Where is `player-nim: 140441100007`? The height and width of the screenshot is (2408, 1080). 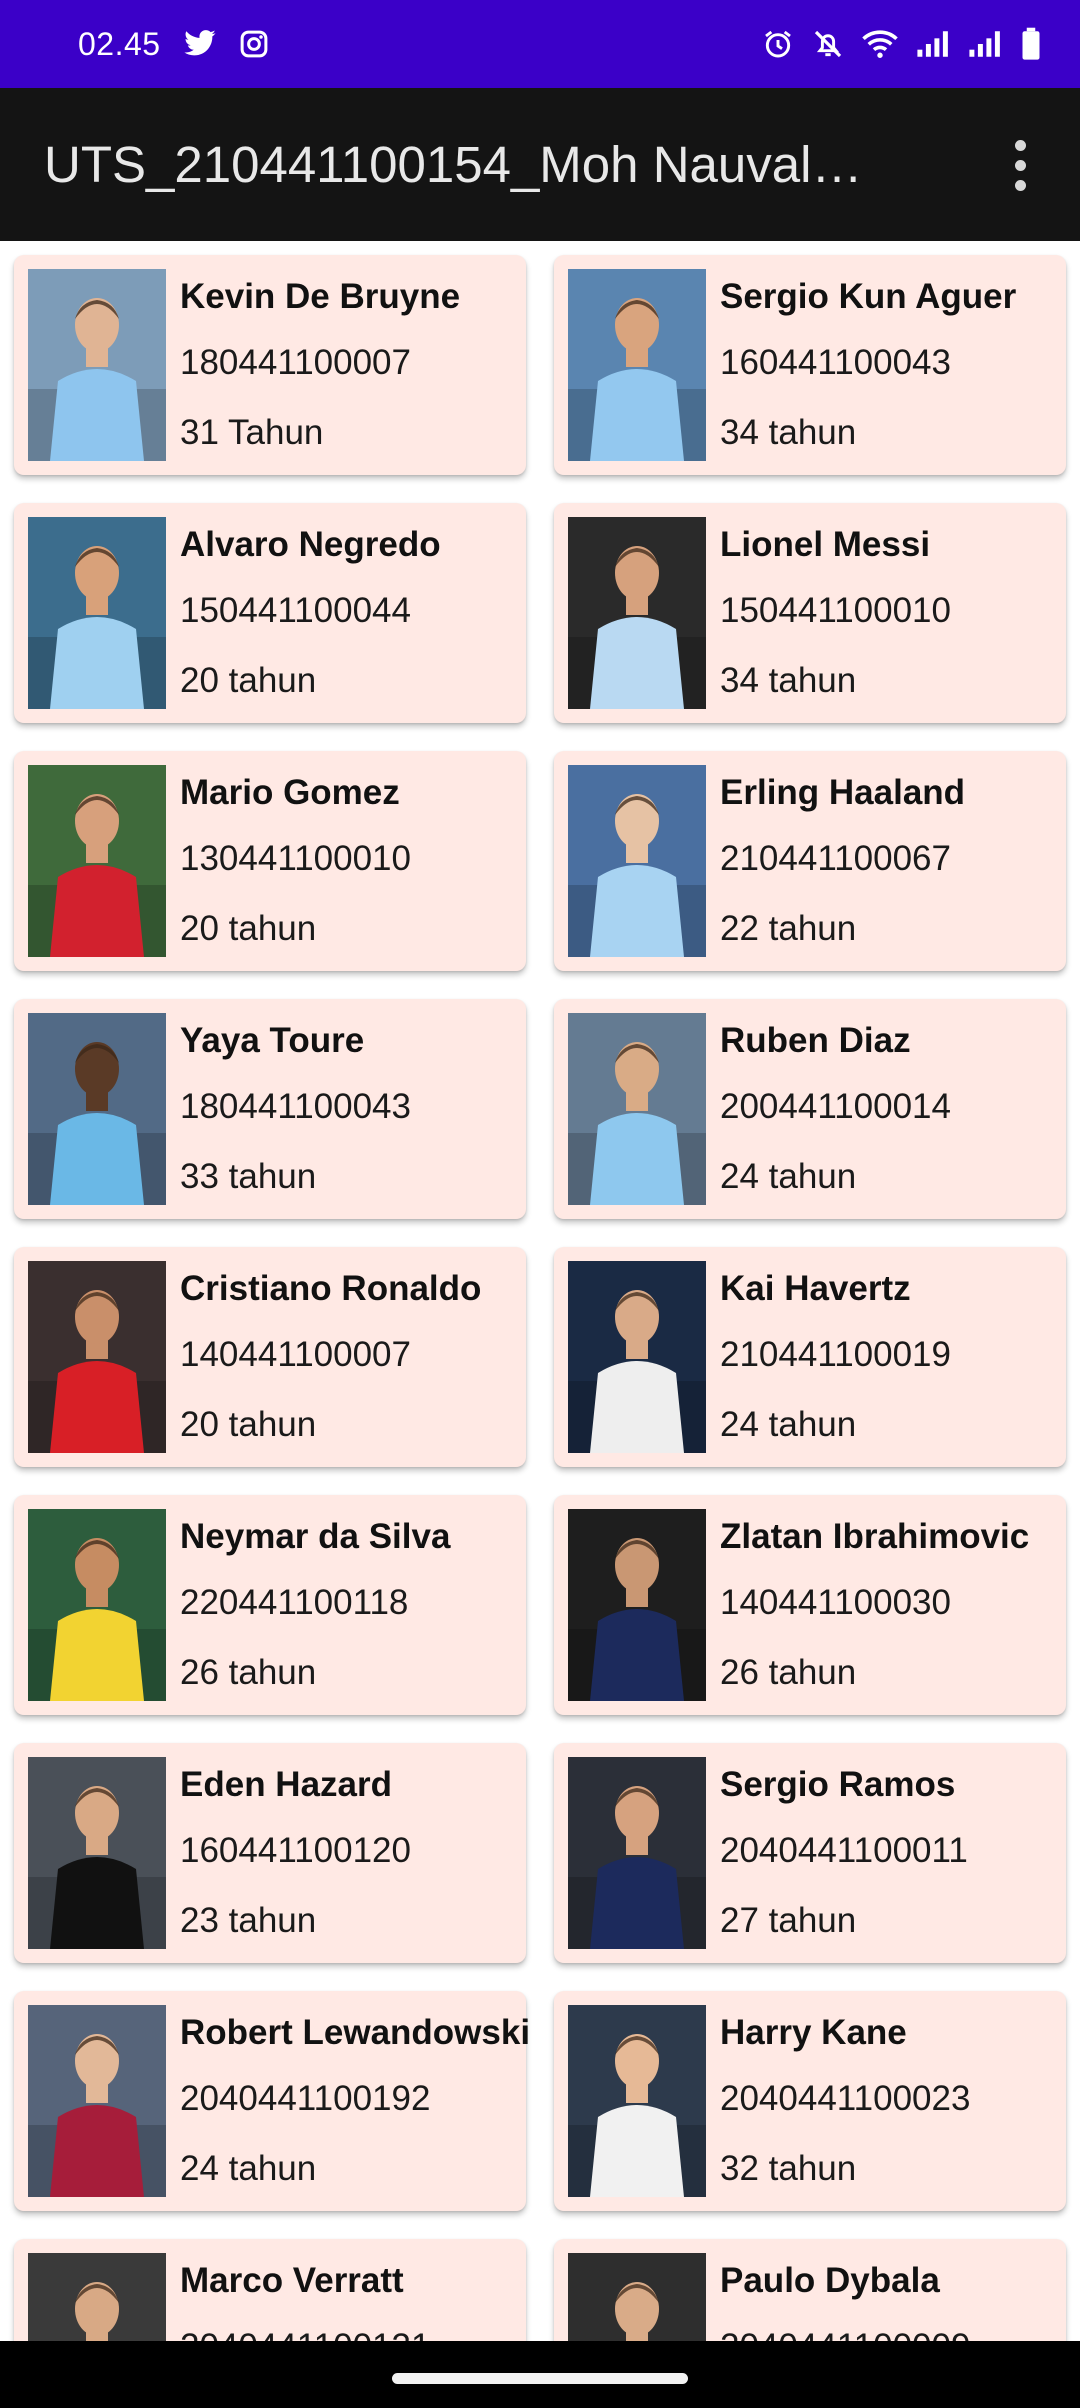
player-nim: 140441100007 is located at coordinates (295, 1354).